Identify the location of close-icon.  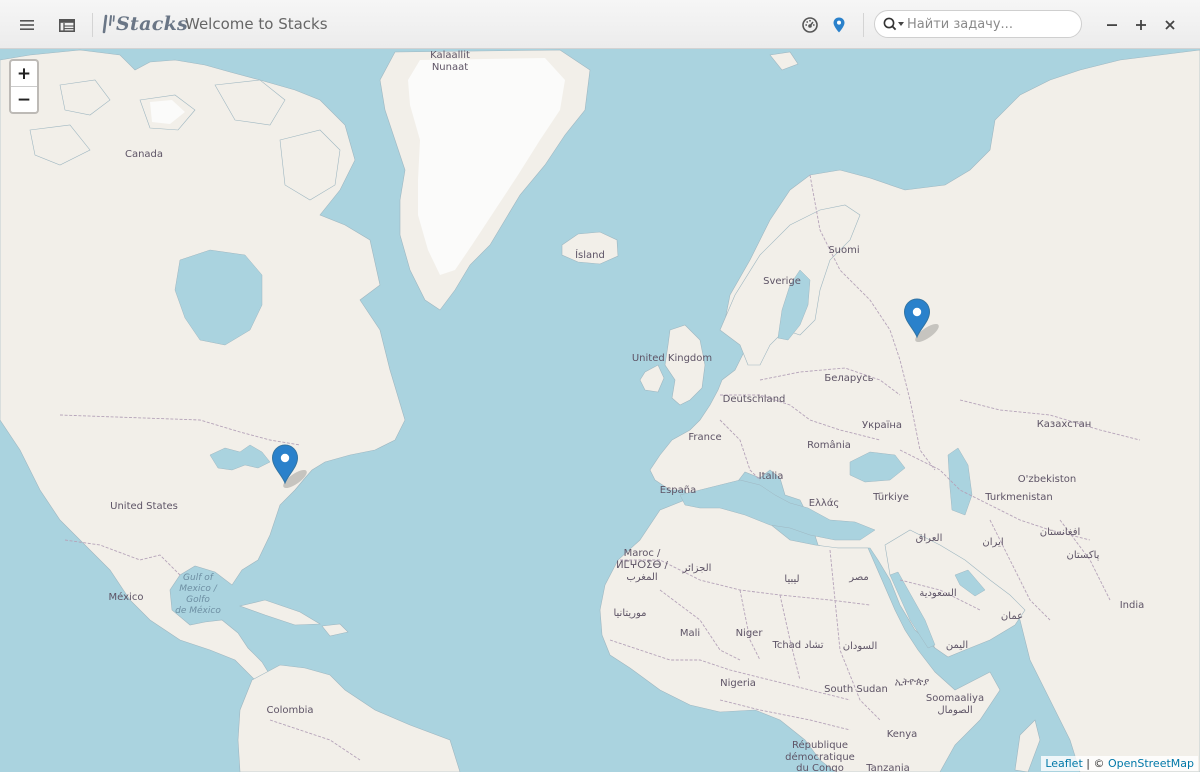
(1170, 25).